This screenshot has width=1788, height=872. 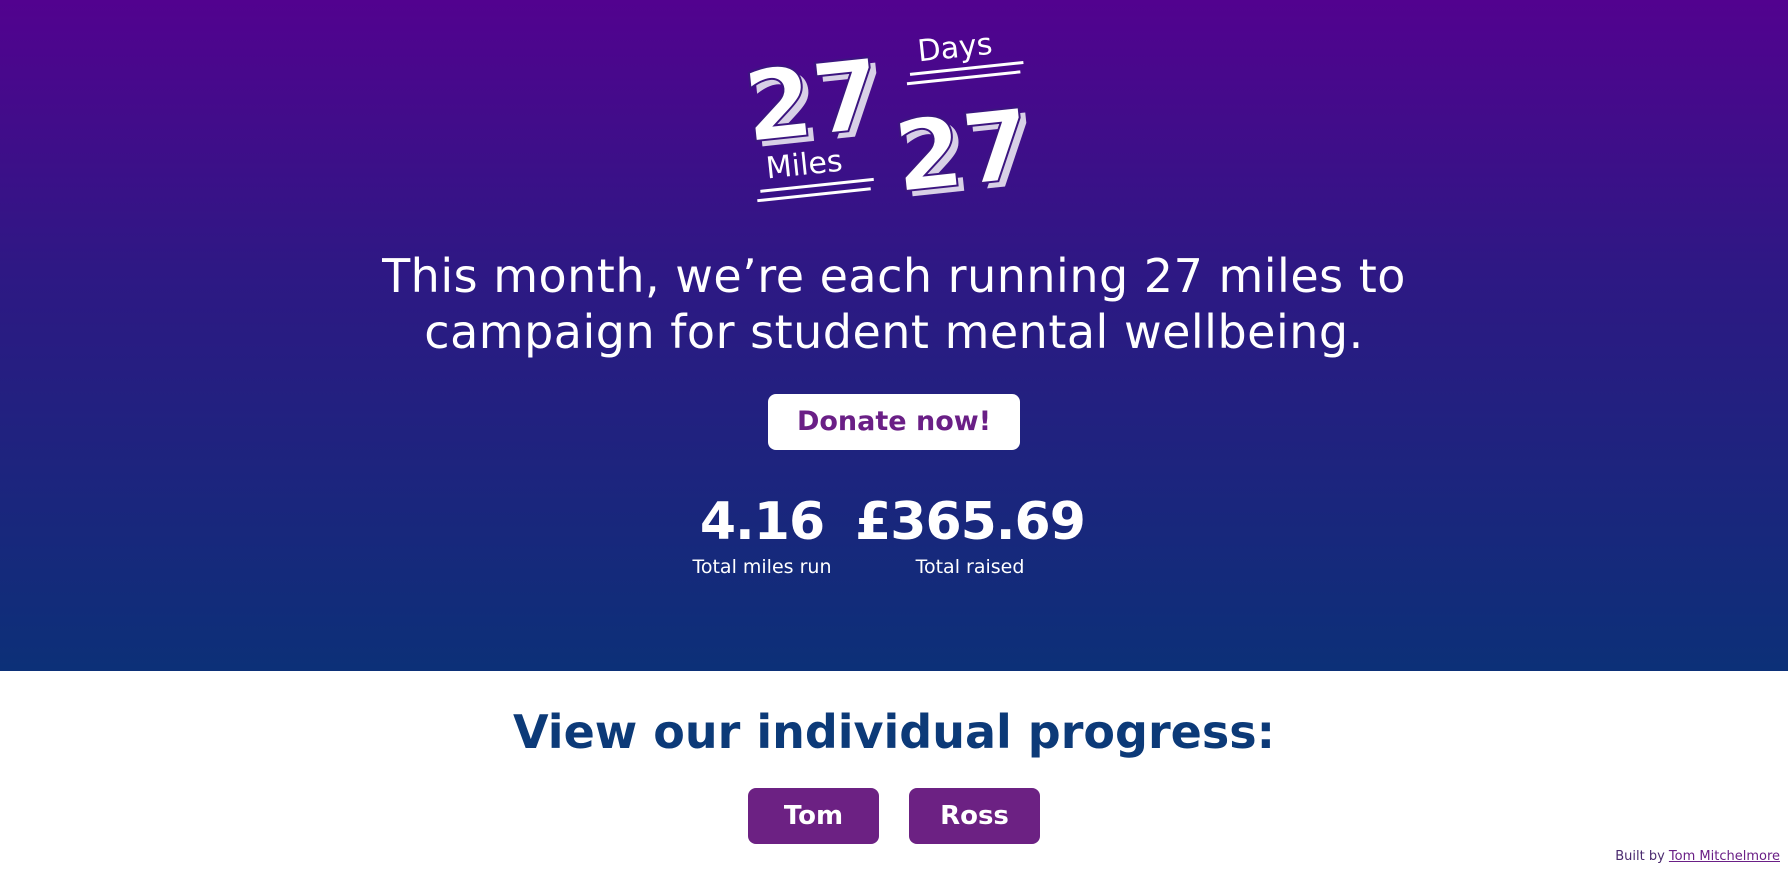 What do you see at coordinates (963, 150) in the screenshot?
I see `logo-days-number: 27` at bounding box center [963, 150].